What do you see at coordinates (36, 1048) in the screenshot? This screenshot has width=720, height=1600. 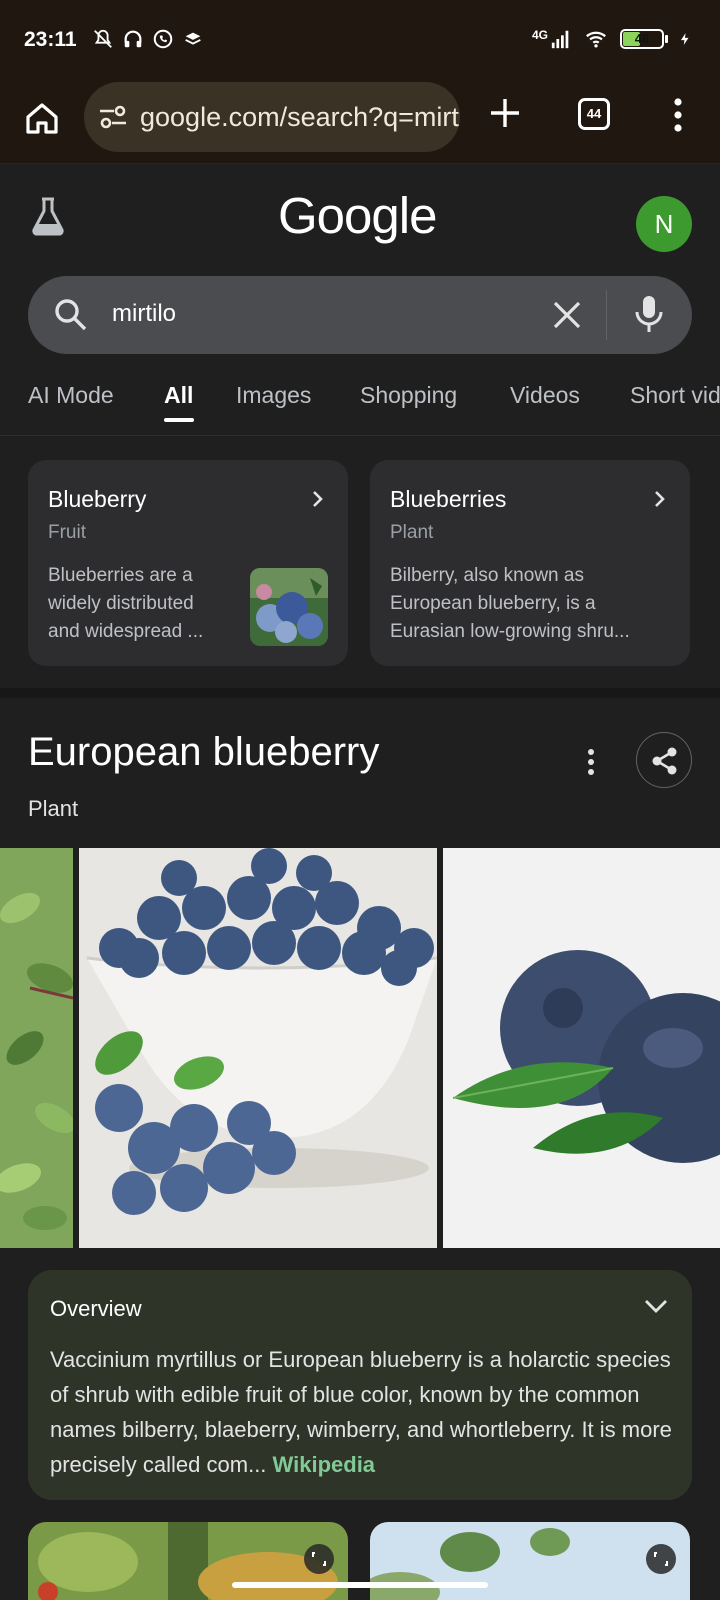 I see `bilberry-plant-image` at bounding box center [36, 1048].